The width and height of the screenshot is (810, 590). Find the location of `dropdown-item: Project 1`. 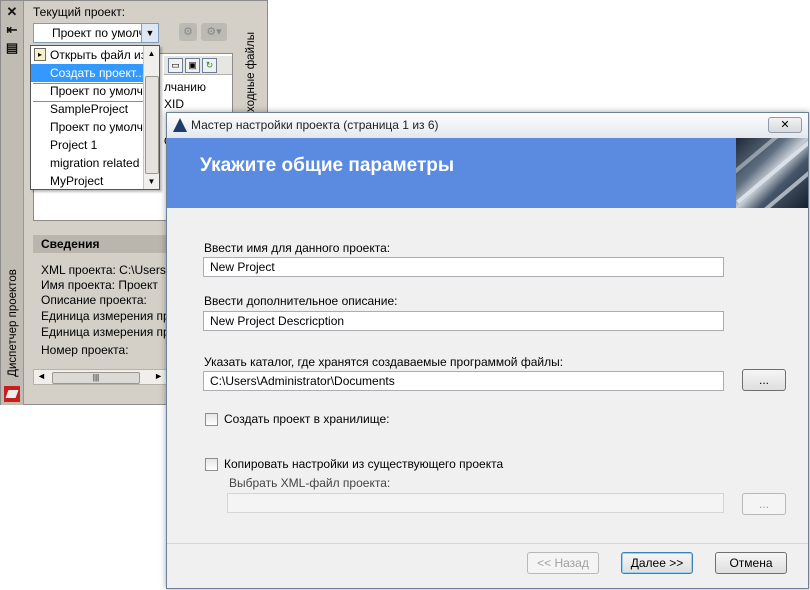

dropdown-item: Project 1 is located at coordinates (87, 145).